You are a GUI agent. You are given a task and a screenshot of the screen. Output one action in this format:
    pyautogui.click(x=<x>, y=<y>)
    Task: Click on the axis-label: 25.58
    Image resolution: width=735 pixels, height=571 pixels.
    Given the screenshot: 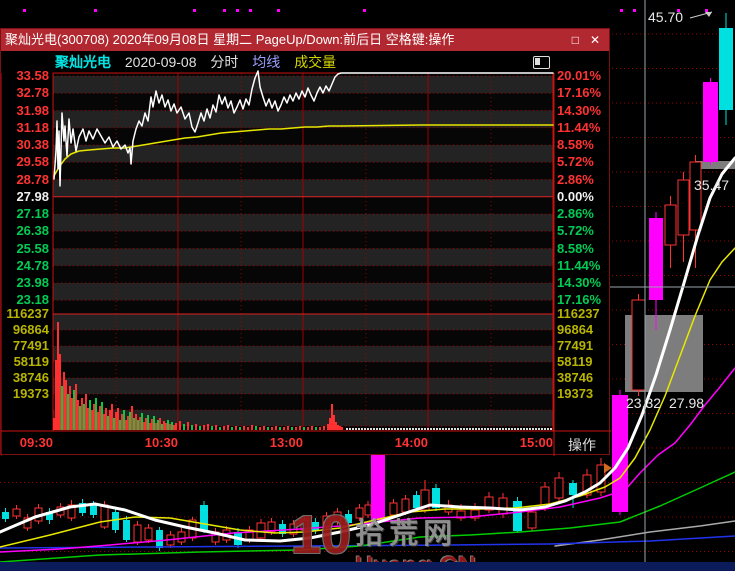 What is the action you would take?
    pyautogui.click(x=32, y=248)
    